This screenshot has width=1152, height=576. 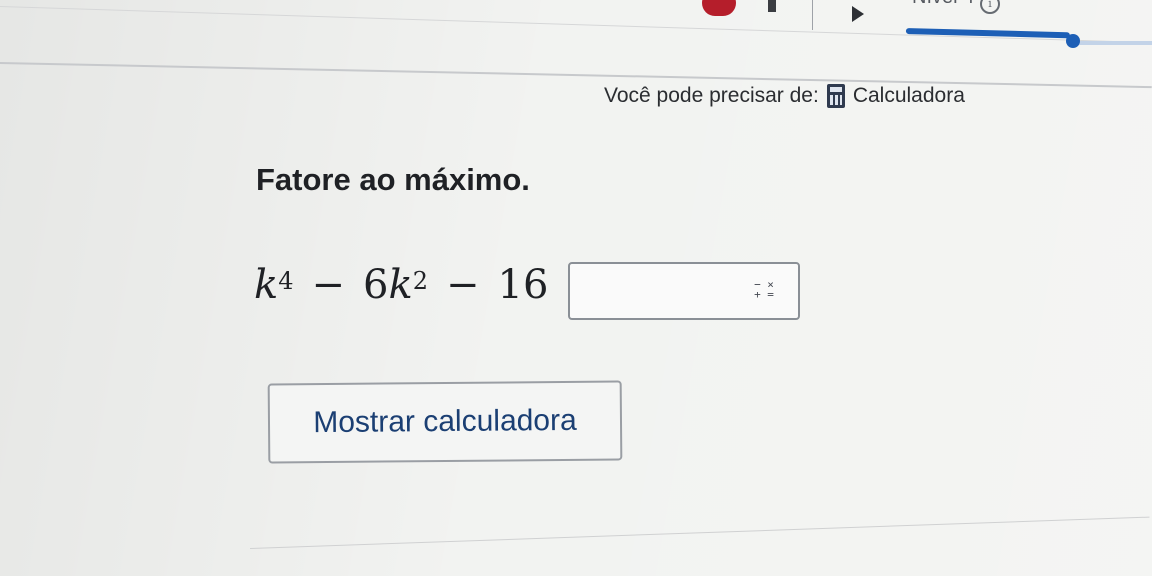 I want to click on equation-minus-2: −, so click(x=463, y=285).